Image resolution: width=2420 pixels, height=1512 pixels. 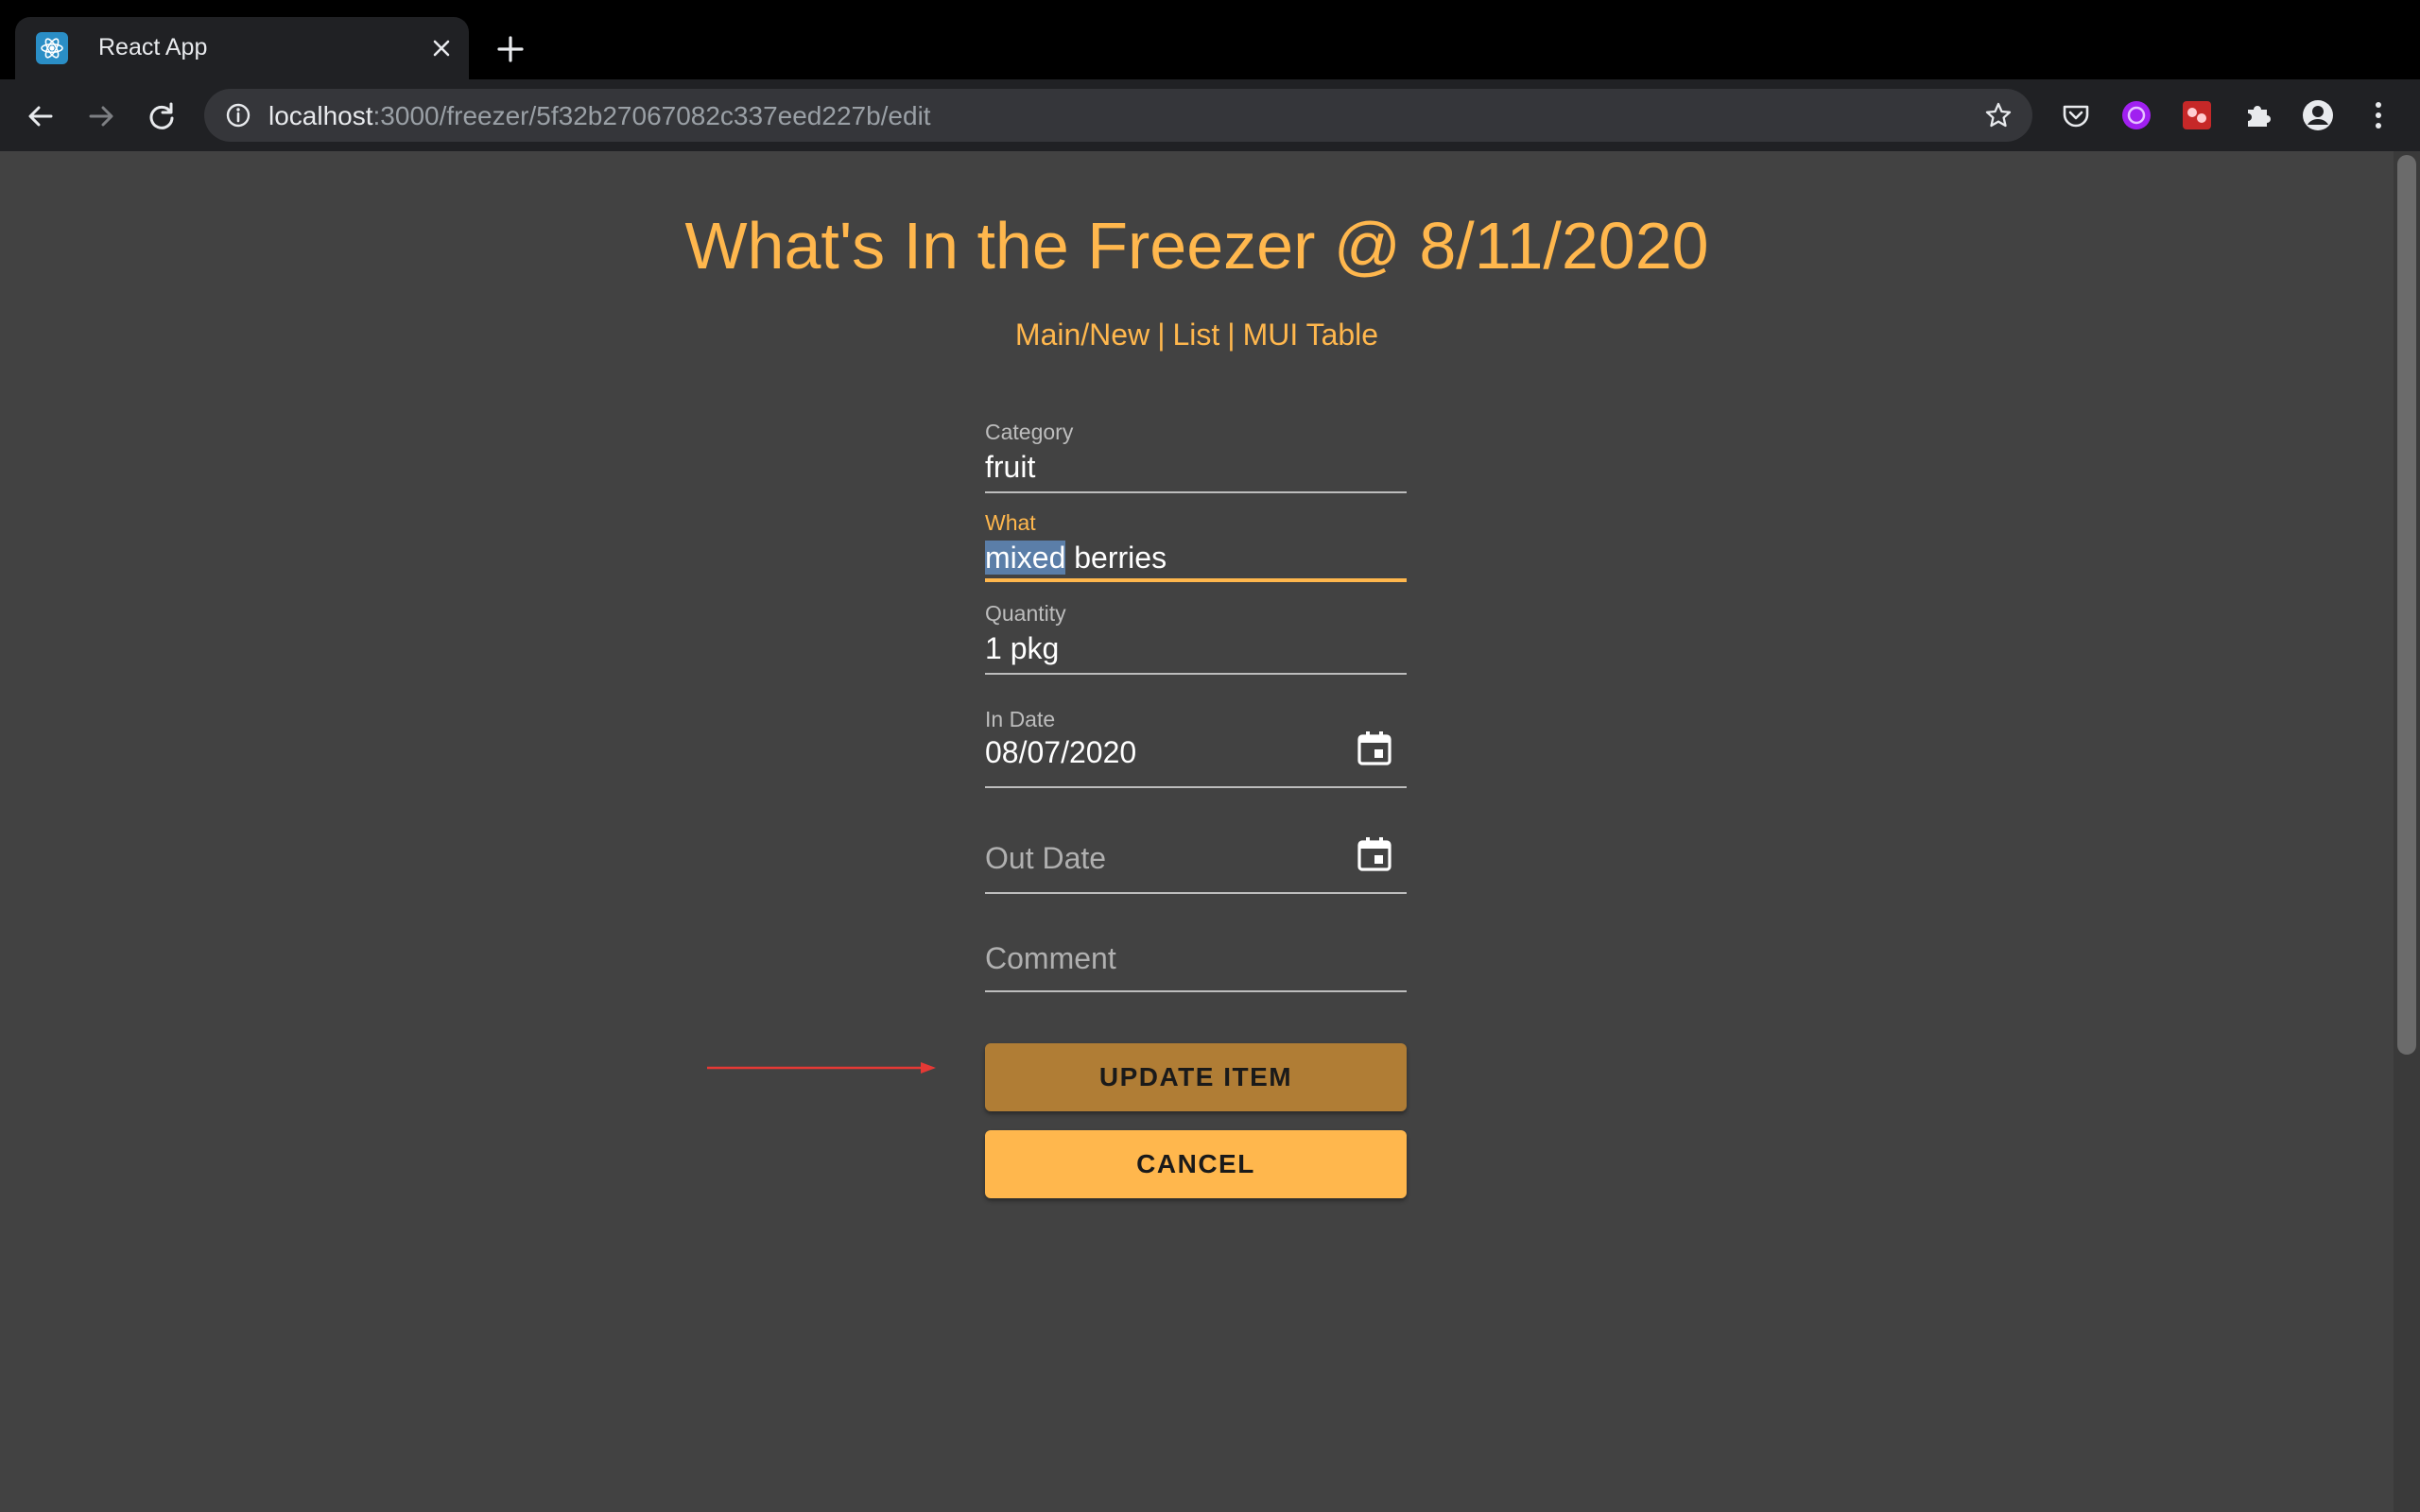 What do you see at coordinates (101, 116) in the screenshot?
I see `forward-icon` at bounding box center [101, 116].